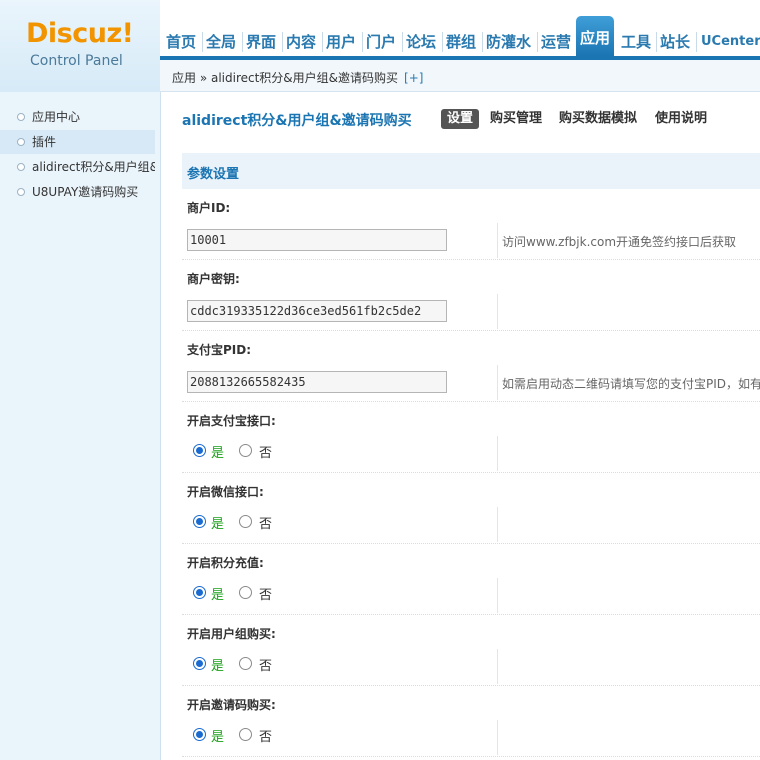 The height and width of the screenshot is (760, 760). Describe the element at coordinates (231, 421) in the screenshot. I see `alipay-toggle-label: 开启支付宝接口:` at that location.